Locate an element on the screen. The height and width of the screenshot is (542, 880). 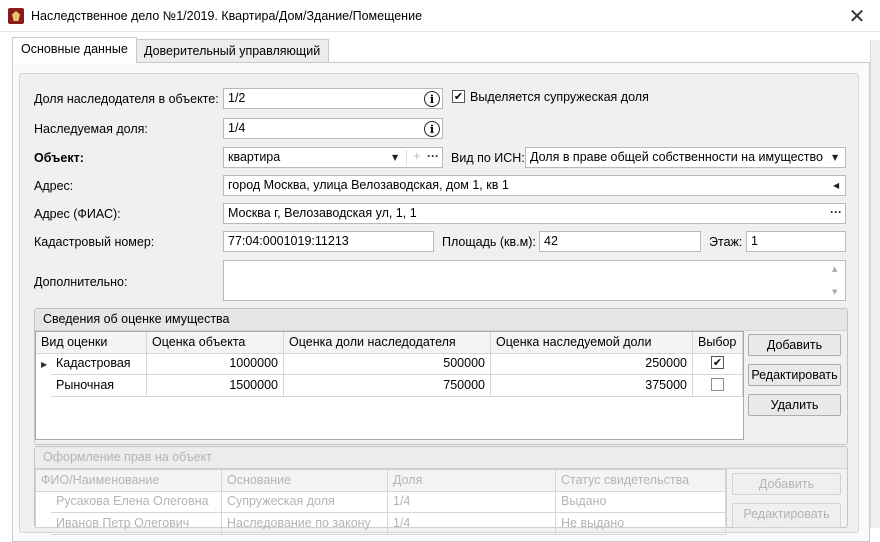
table-row-cell: 750000 is located at coordinates (387, 386).